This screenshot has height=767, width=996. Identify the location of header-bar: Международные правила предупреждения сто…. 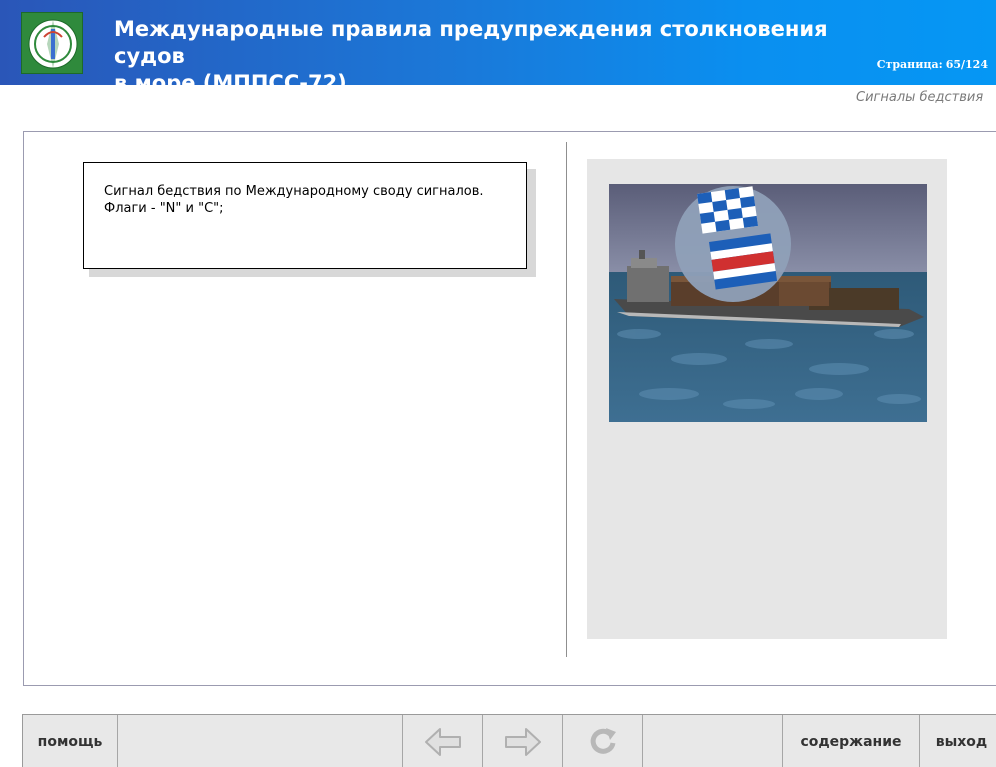
(498, 47).